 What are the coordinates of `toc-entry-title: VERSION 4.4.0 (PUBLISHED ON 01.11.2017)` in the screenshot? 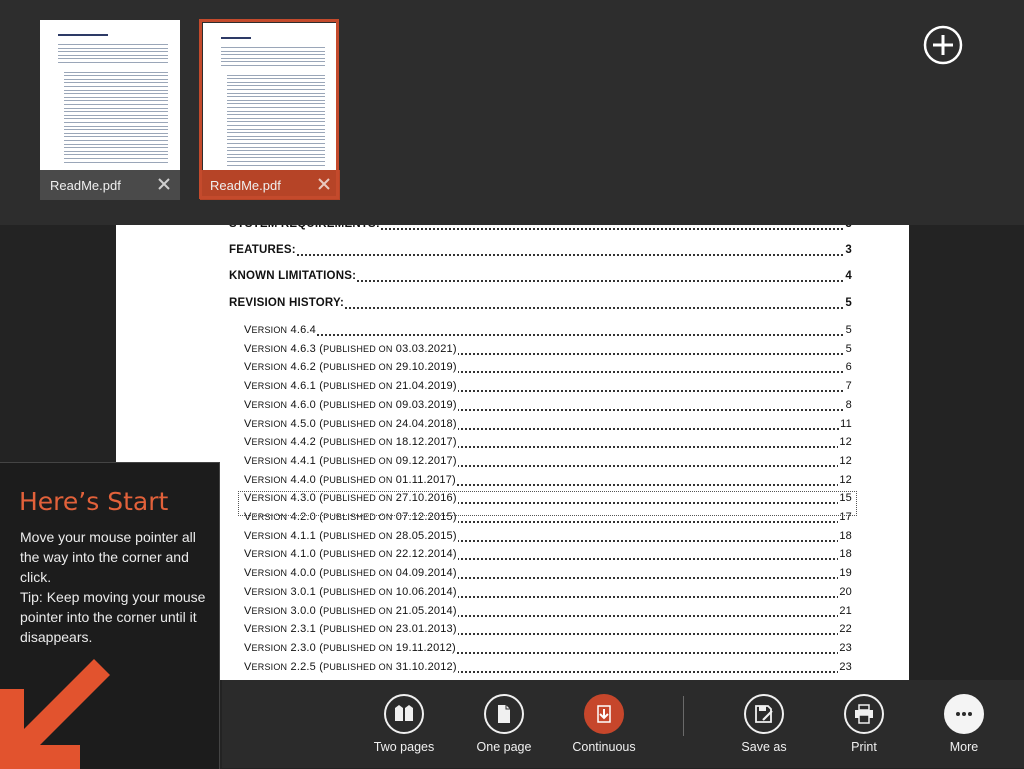 It's located at (350, 479).